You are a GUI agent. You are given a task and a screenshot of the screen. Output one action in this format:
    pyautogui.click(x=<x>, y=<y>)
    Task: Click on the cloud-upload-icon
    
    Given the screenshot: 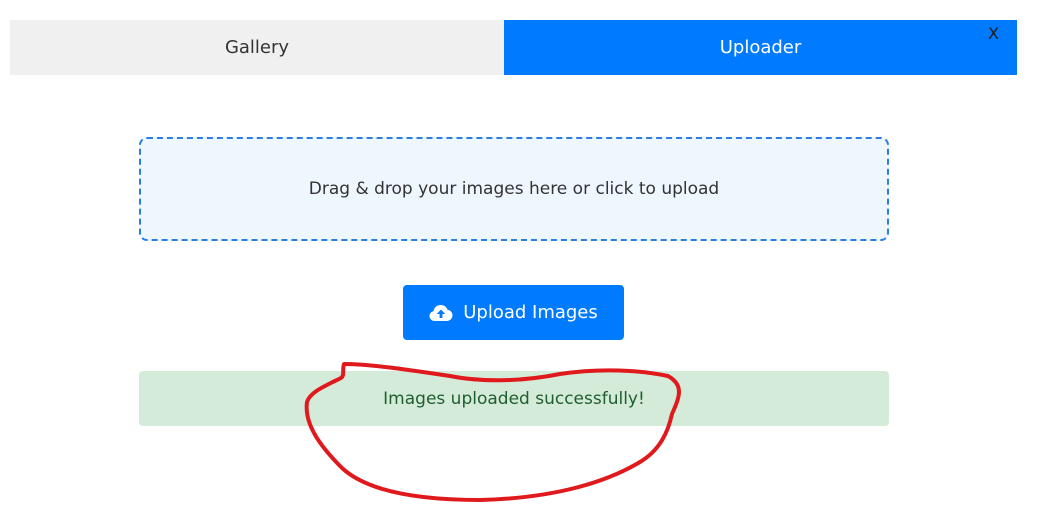 What is the action you would take?
    pyautogui.click(x=441, y=313)
    